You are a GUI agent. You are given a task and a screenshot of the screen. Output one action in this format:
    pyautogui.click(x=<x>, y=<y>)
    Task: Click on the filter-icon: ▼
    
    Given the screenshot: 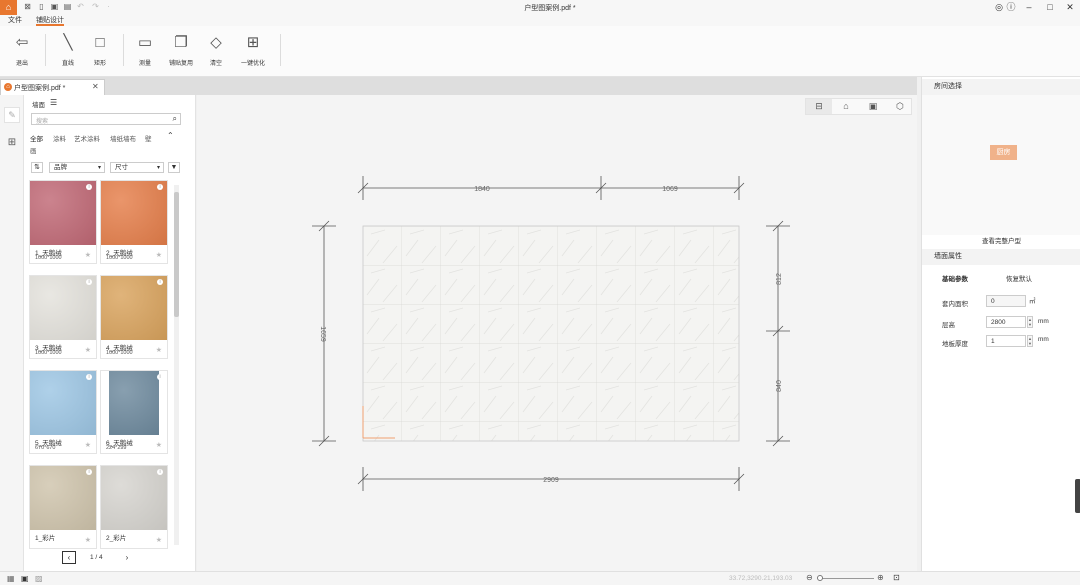 What is the action you would take?
    pyautogui.click(x=174, y=167)
    